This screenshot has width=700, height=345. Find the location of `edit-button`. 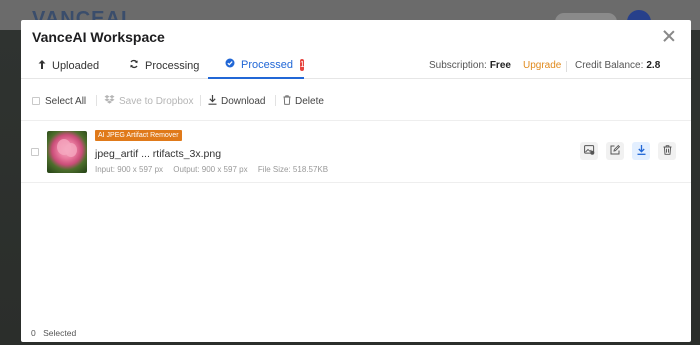

edit-button is located at coordinates (615, 151).